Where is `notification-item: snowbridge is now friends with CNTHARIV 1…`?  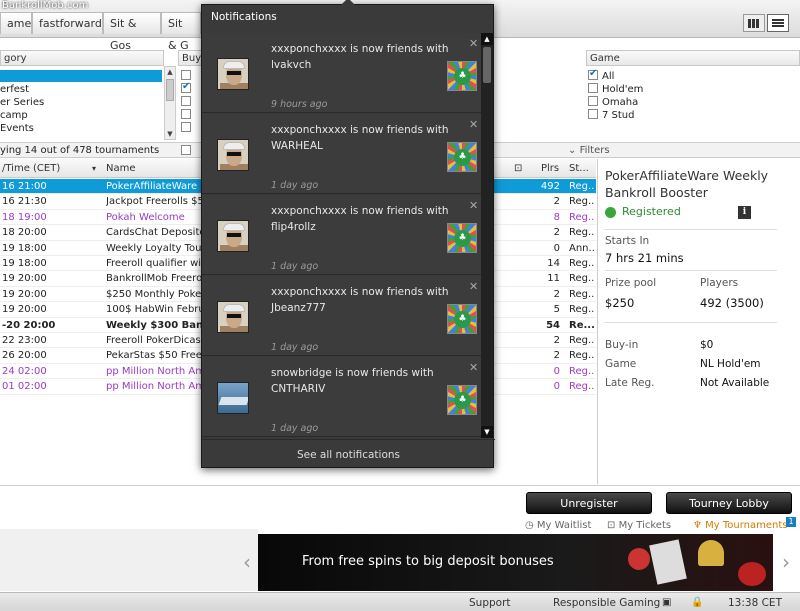
notification-item: snowbridge is now friends with CNTHARIV 1… is located at coordinates (341, 397).